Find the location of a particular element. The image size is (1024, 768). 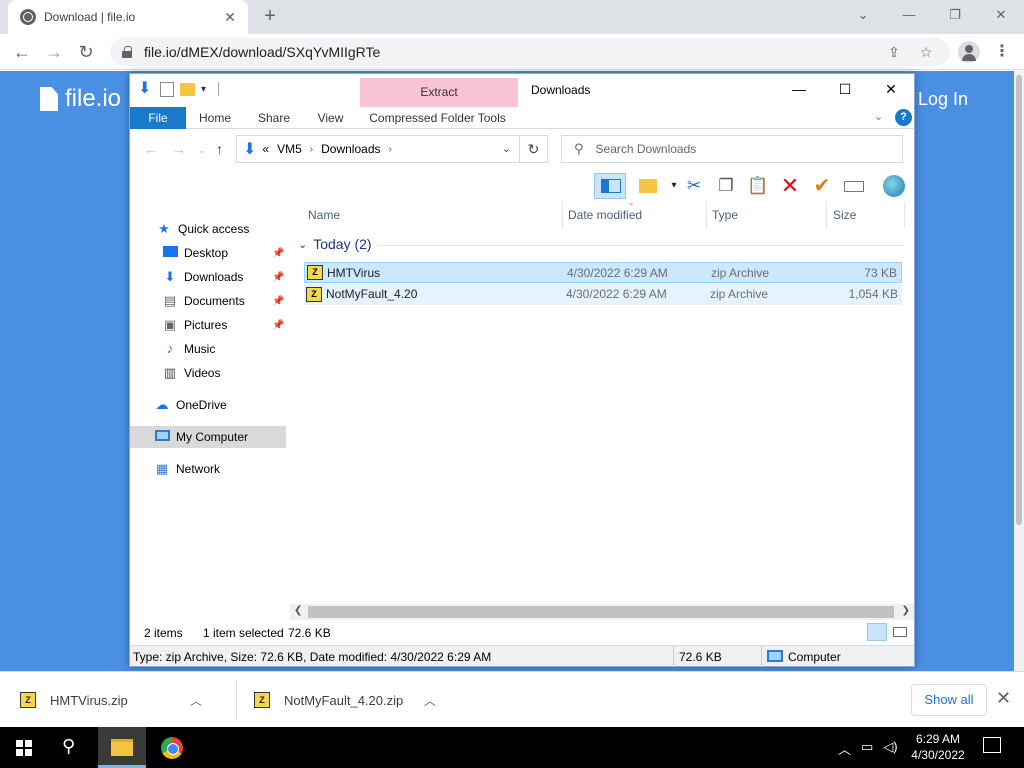

nav-onedrive: ☁ OneDrive is located at coordinates (190, 405).